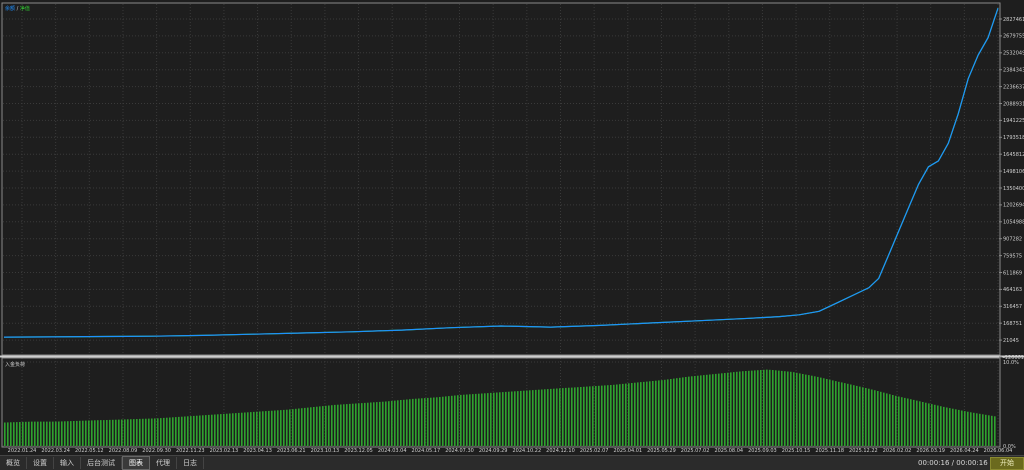 The image size is (1024, 470). I want to click on tab-2: 输入, so click(67, 463).